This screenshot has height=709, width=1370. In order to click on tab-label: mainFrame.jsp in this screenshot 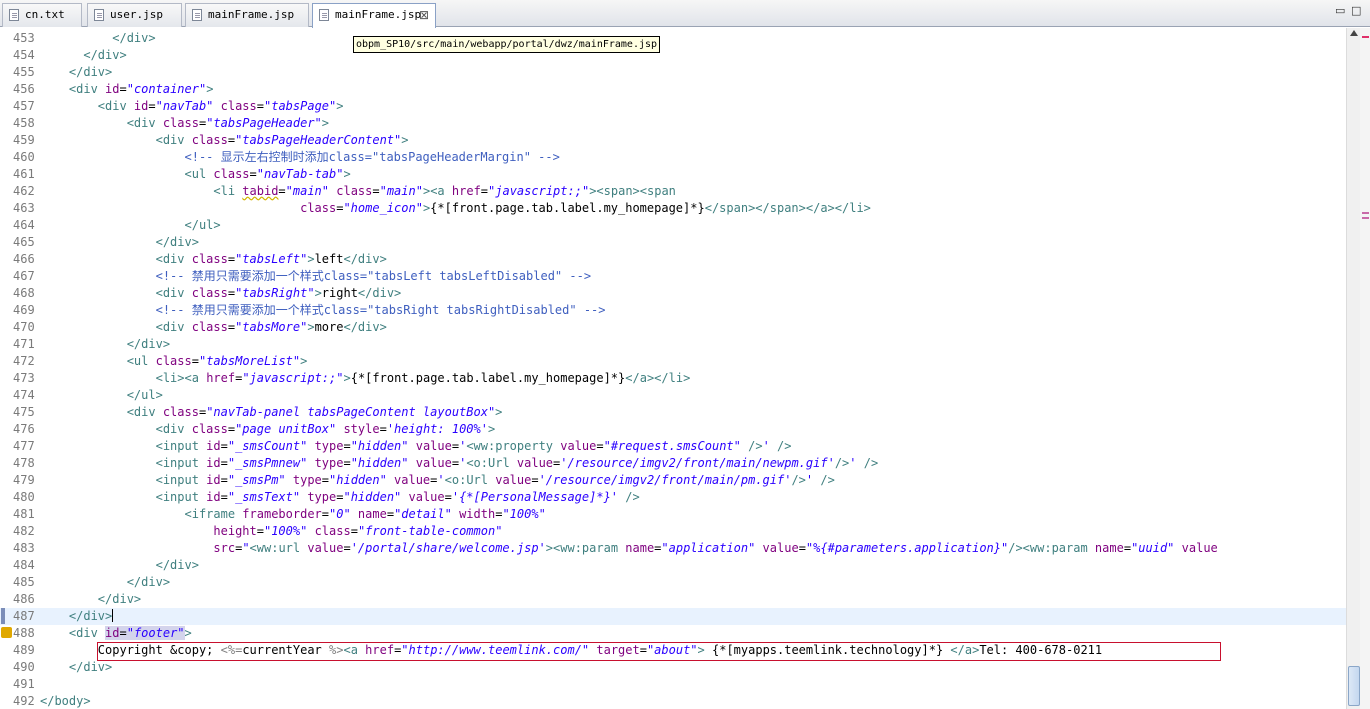, I will do `click(251, 14)`.